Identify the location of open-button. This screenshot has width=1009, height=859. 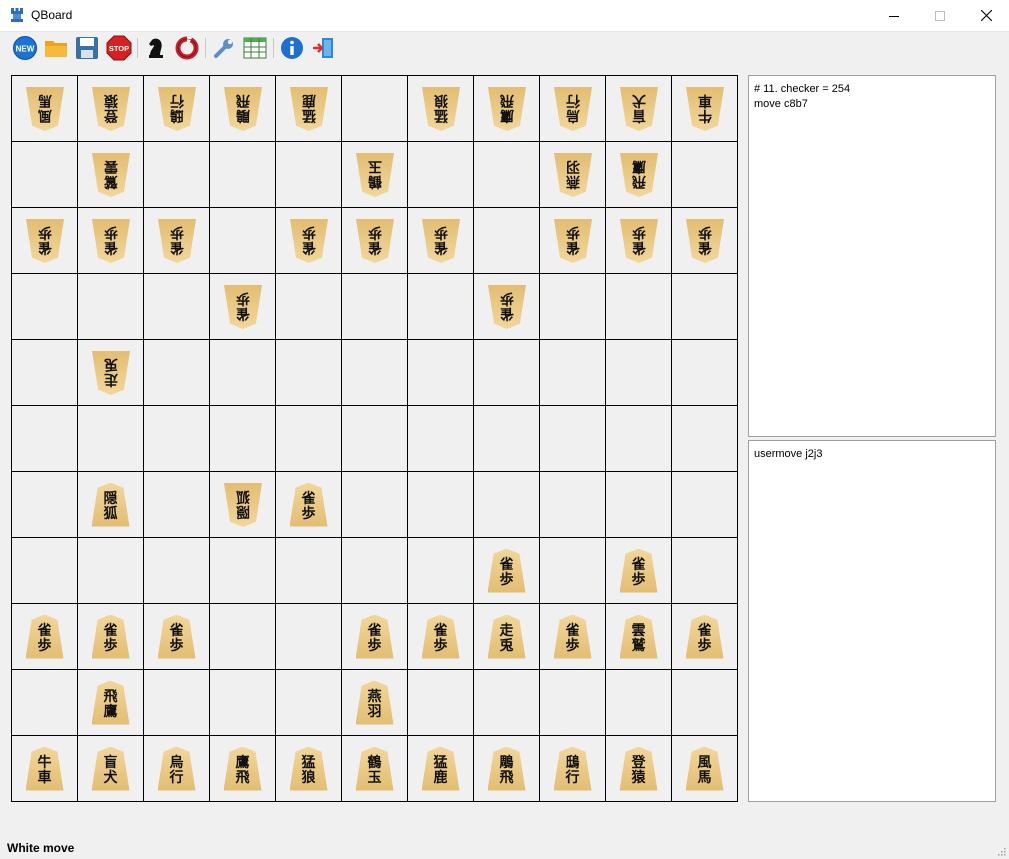
(56, 48).